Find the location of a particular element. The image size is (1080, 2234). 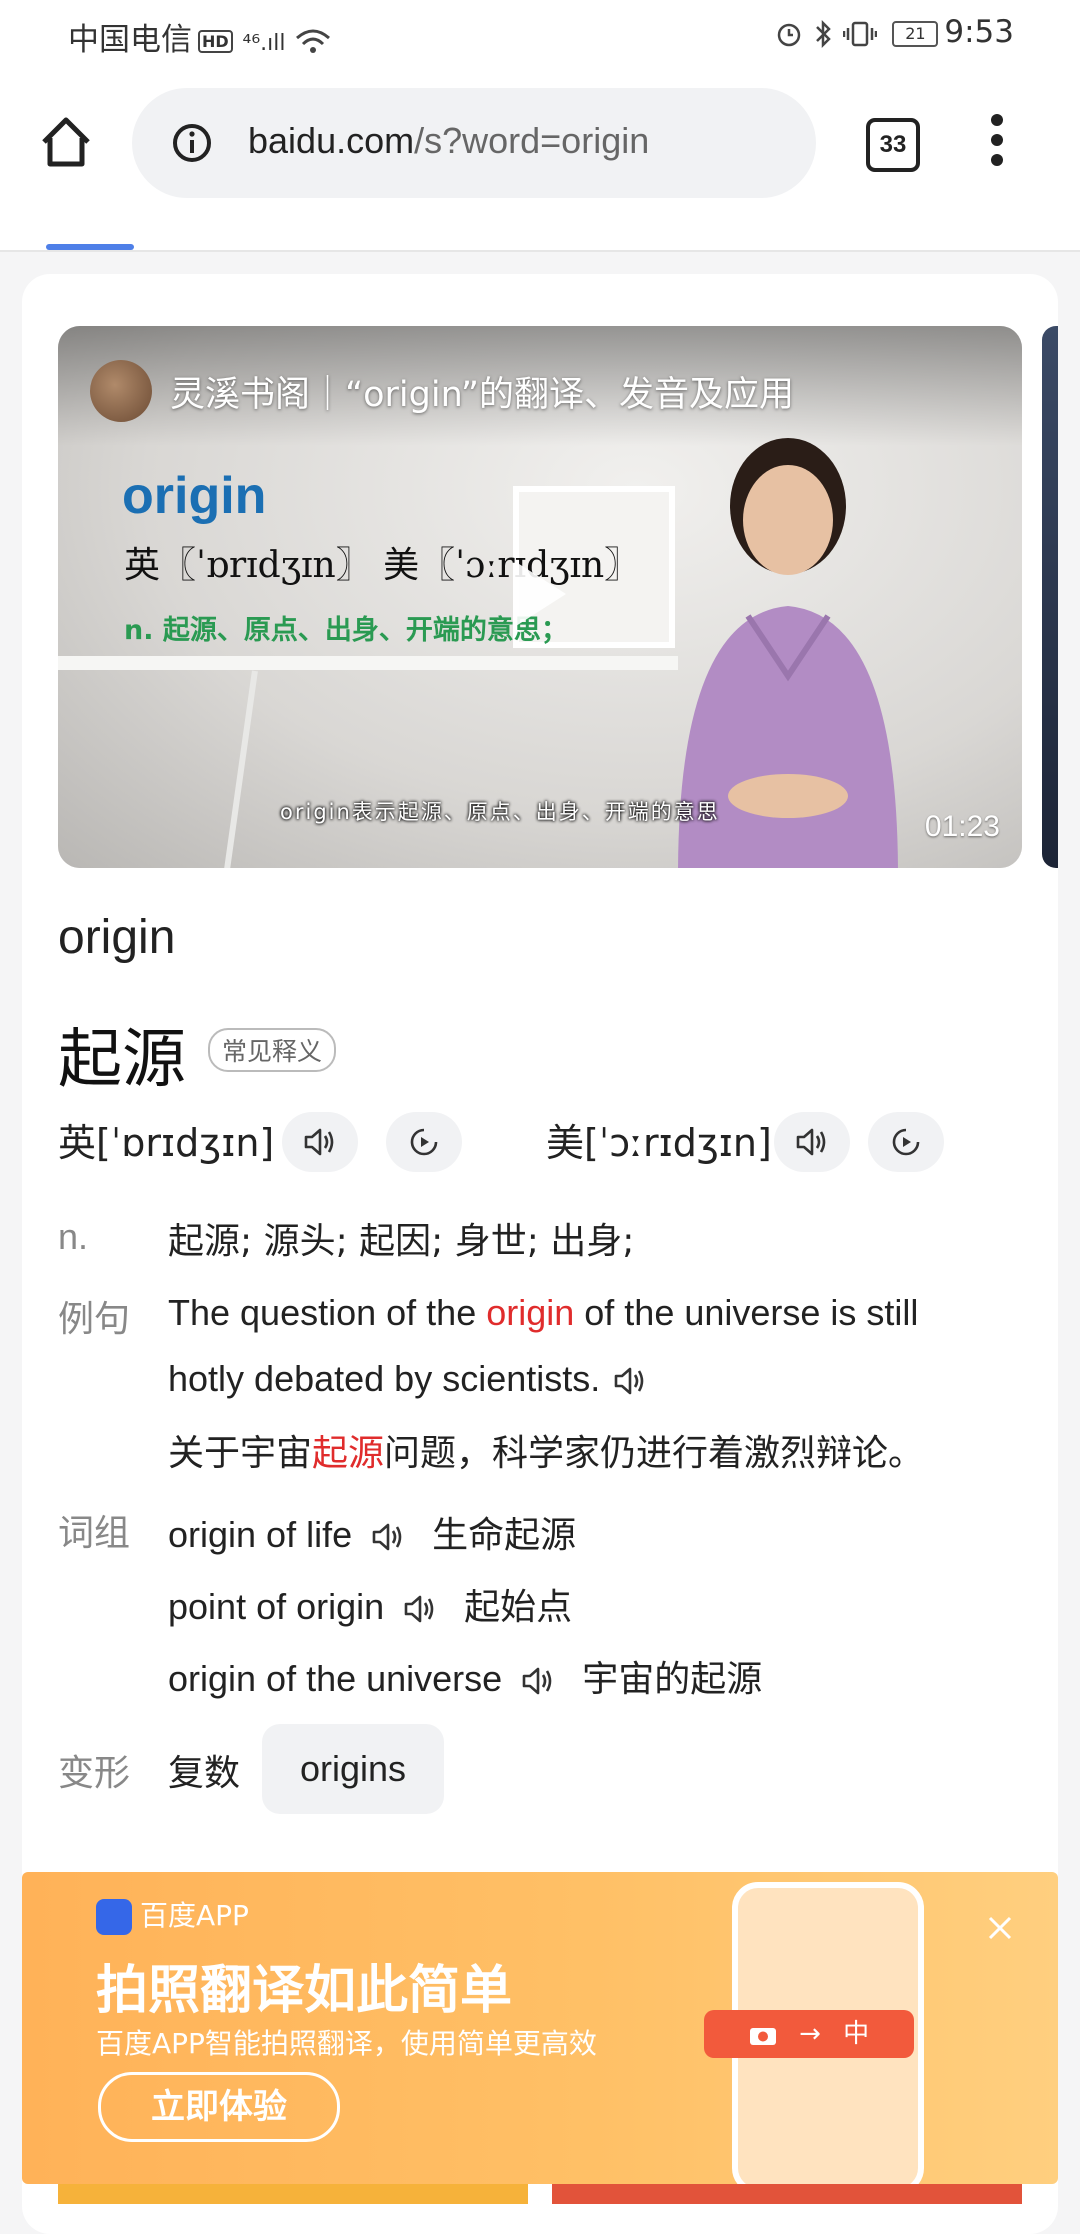

us-replay-button is located at coordinates (906, 1142).